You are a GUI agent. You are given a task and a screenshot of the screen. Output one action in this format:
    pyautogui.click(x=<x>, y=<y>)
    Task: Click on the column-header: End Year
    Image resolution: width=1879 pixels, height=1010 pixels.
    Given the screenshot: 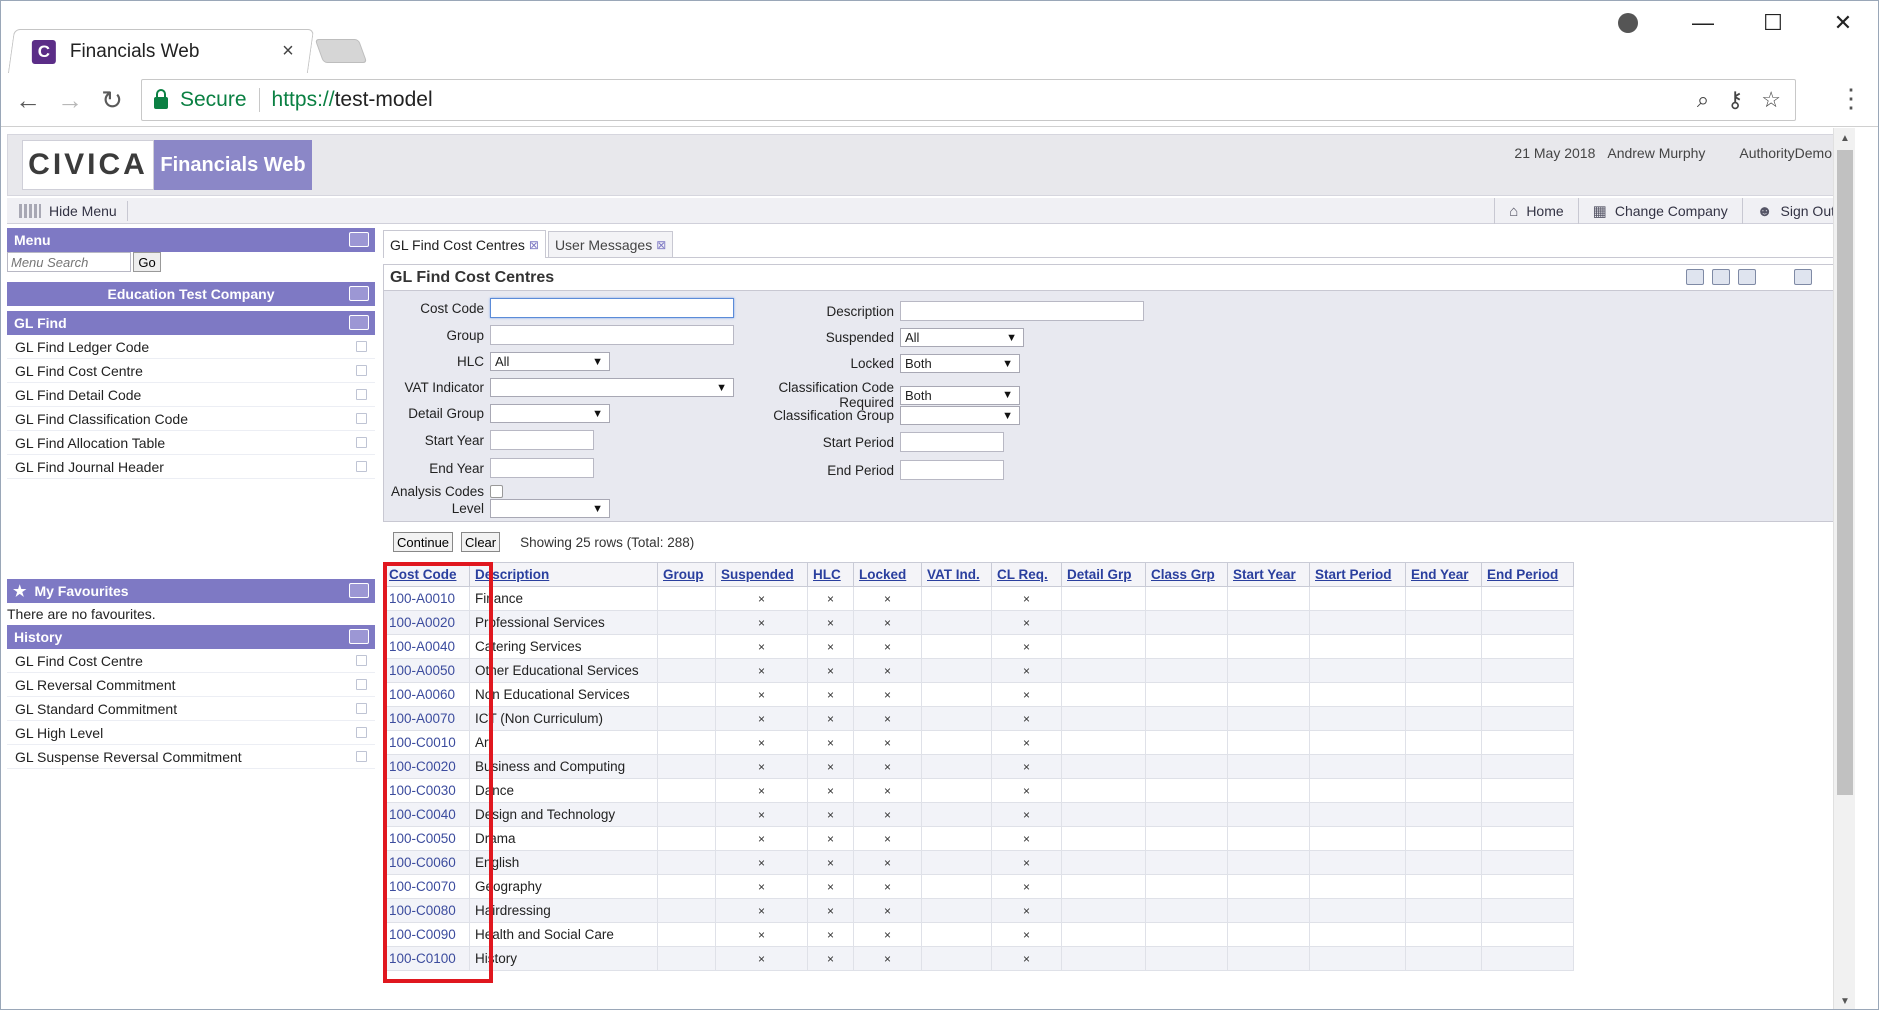 What is the action you would take?
    pyautogui.click(x=1443, y=574)
    